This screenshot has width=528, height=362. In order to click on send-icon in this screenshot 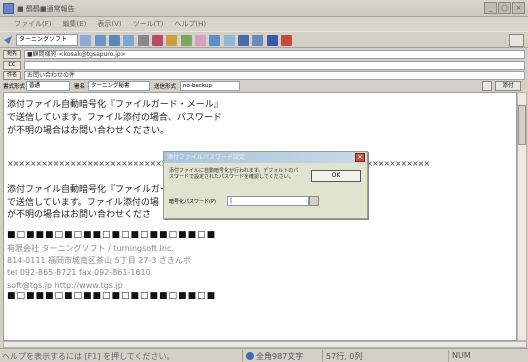, I will do `click(8, 40)`.